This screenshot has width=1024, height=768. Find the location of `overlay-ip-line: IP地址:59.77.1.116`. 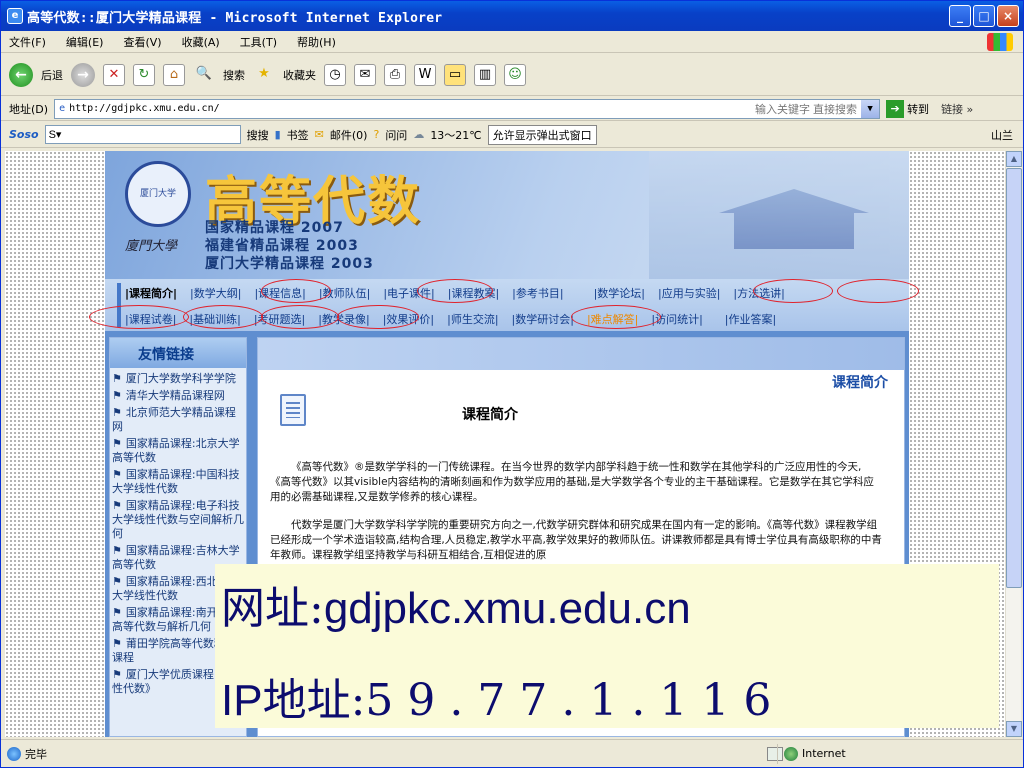

overlay-ip-line: IP地址:59.77.1.116 is located at coordinates (503, 696).